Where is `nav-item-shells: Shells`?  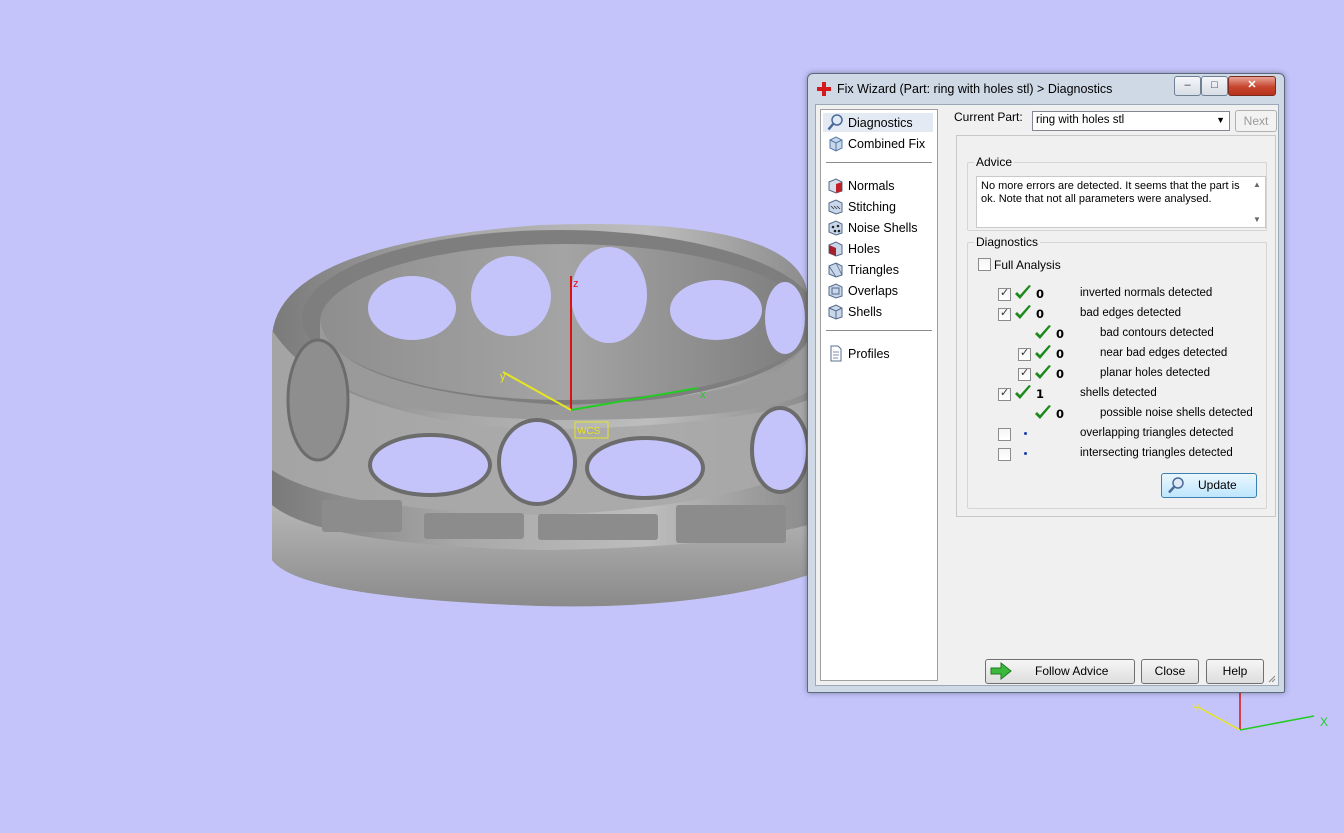 nav-item-shells: Shells is located at coordinates (878, 311).